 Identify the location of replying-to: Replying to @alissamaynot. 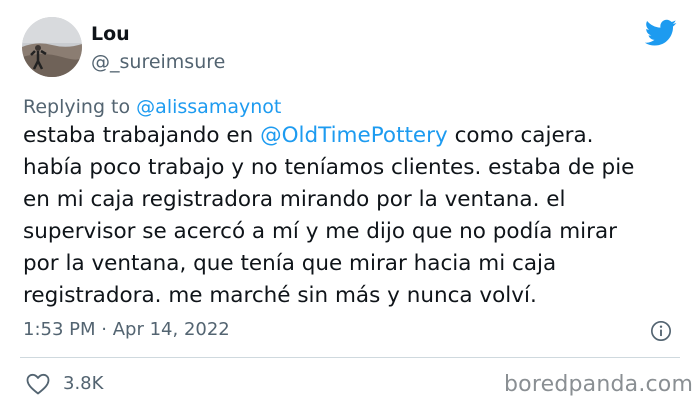
(152, 107).